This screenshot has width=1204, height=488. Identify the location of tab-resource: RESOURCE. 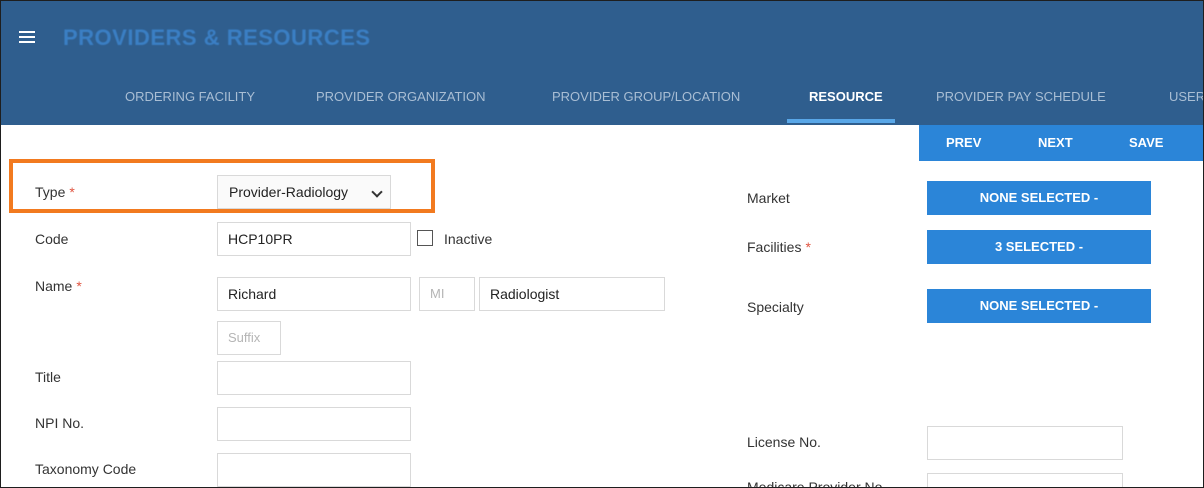
(846, 100).